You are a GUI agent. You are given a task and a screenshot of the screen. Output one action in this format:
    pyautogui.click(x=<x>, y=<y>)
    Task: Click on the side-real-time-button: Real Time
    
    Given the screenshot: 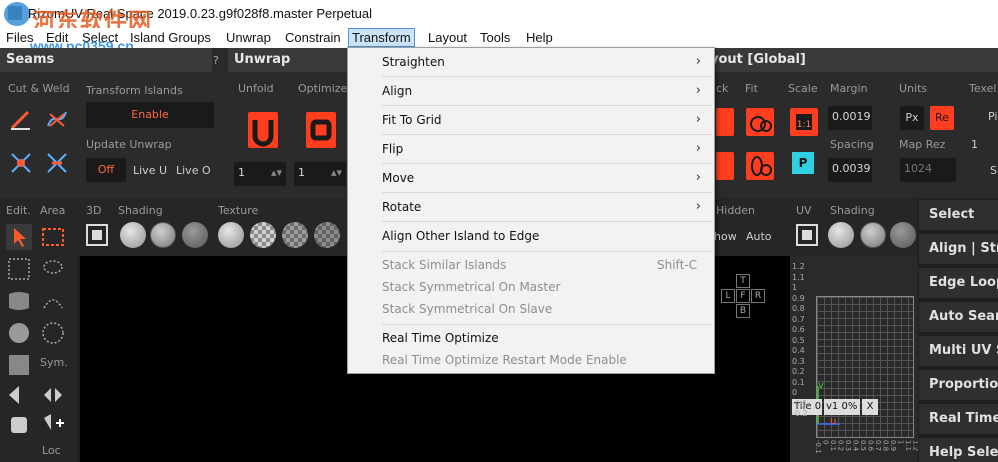 What is the action you would take?
    pyautogui.click(x=958, y=419)
    